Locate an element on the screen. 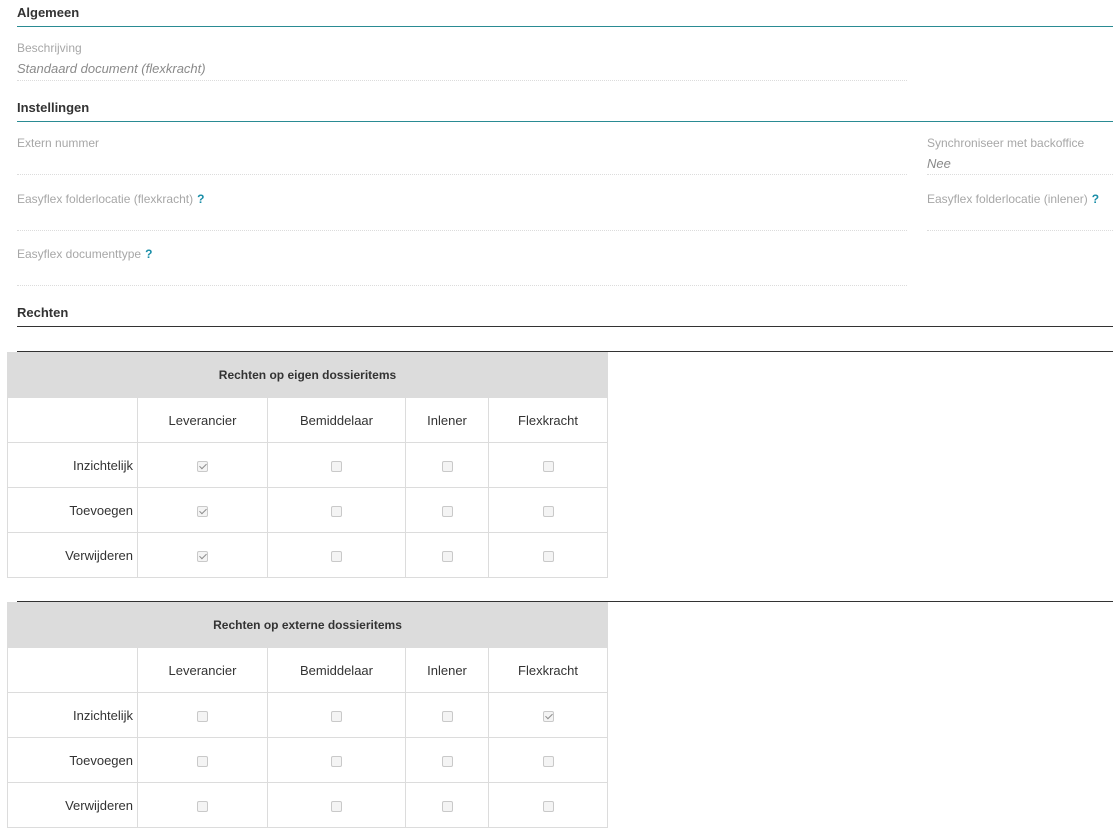 The image size is (1113, 835). field-folder-inlener: Easyflex folderlocatie (inlener)? is located at coordinates (1020, 211).